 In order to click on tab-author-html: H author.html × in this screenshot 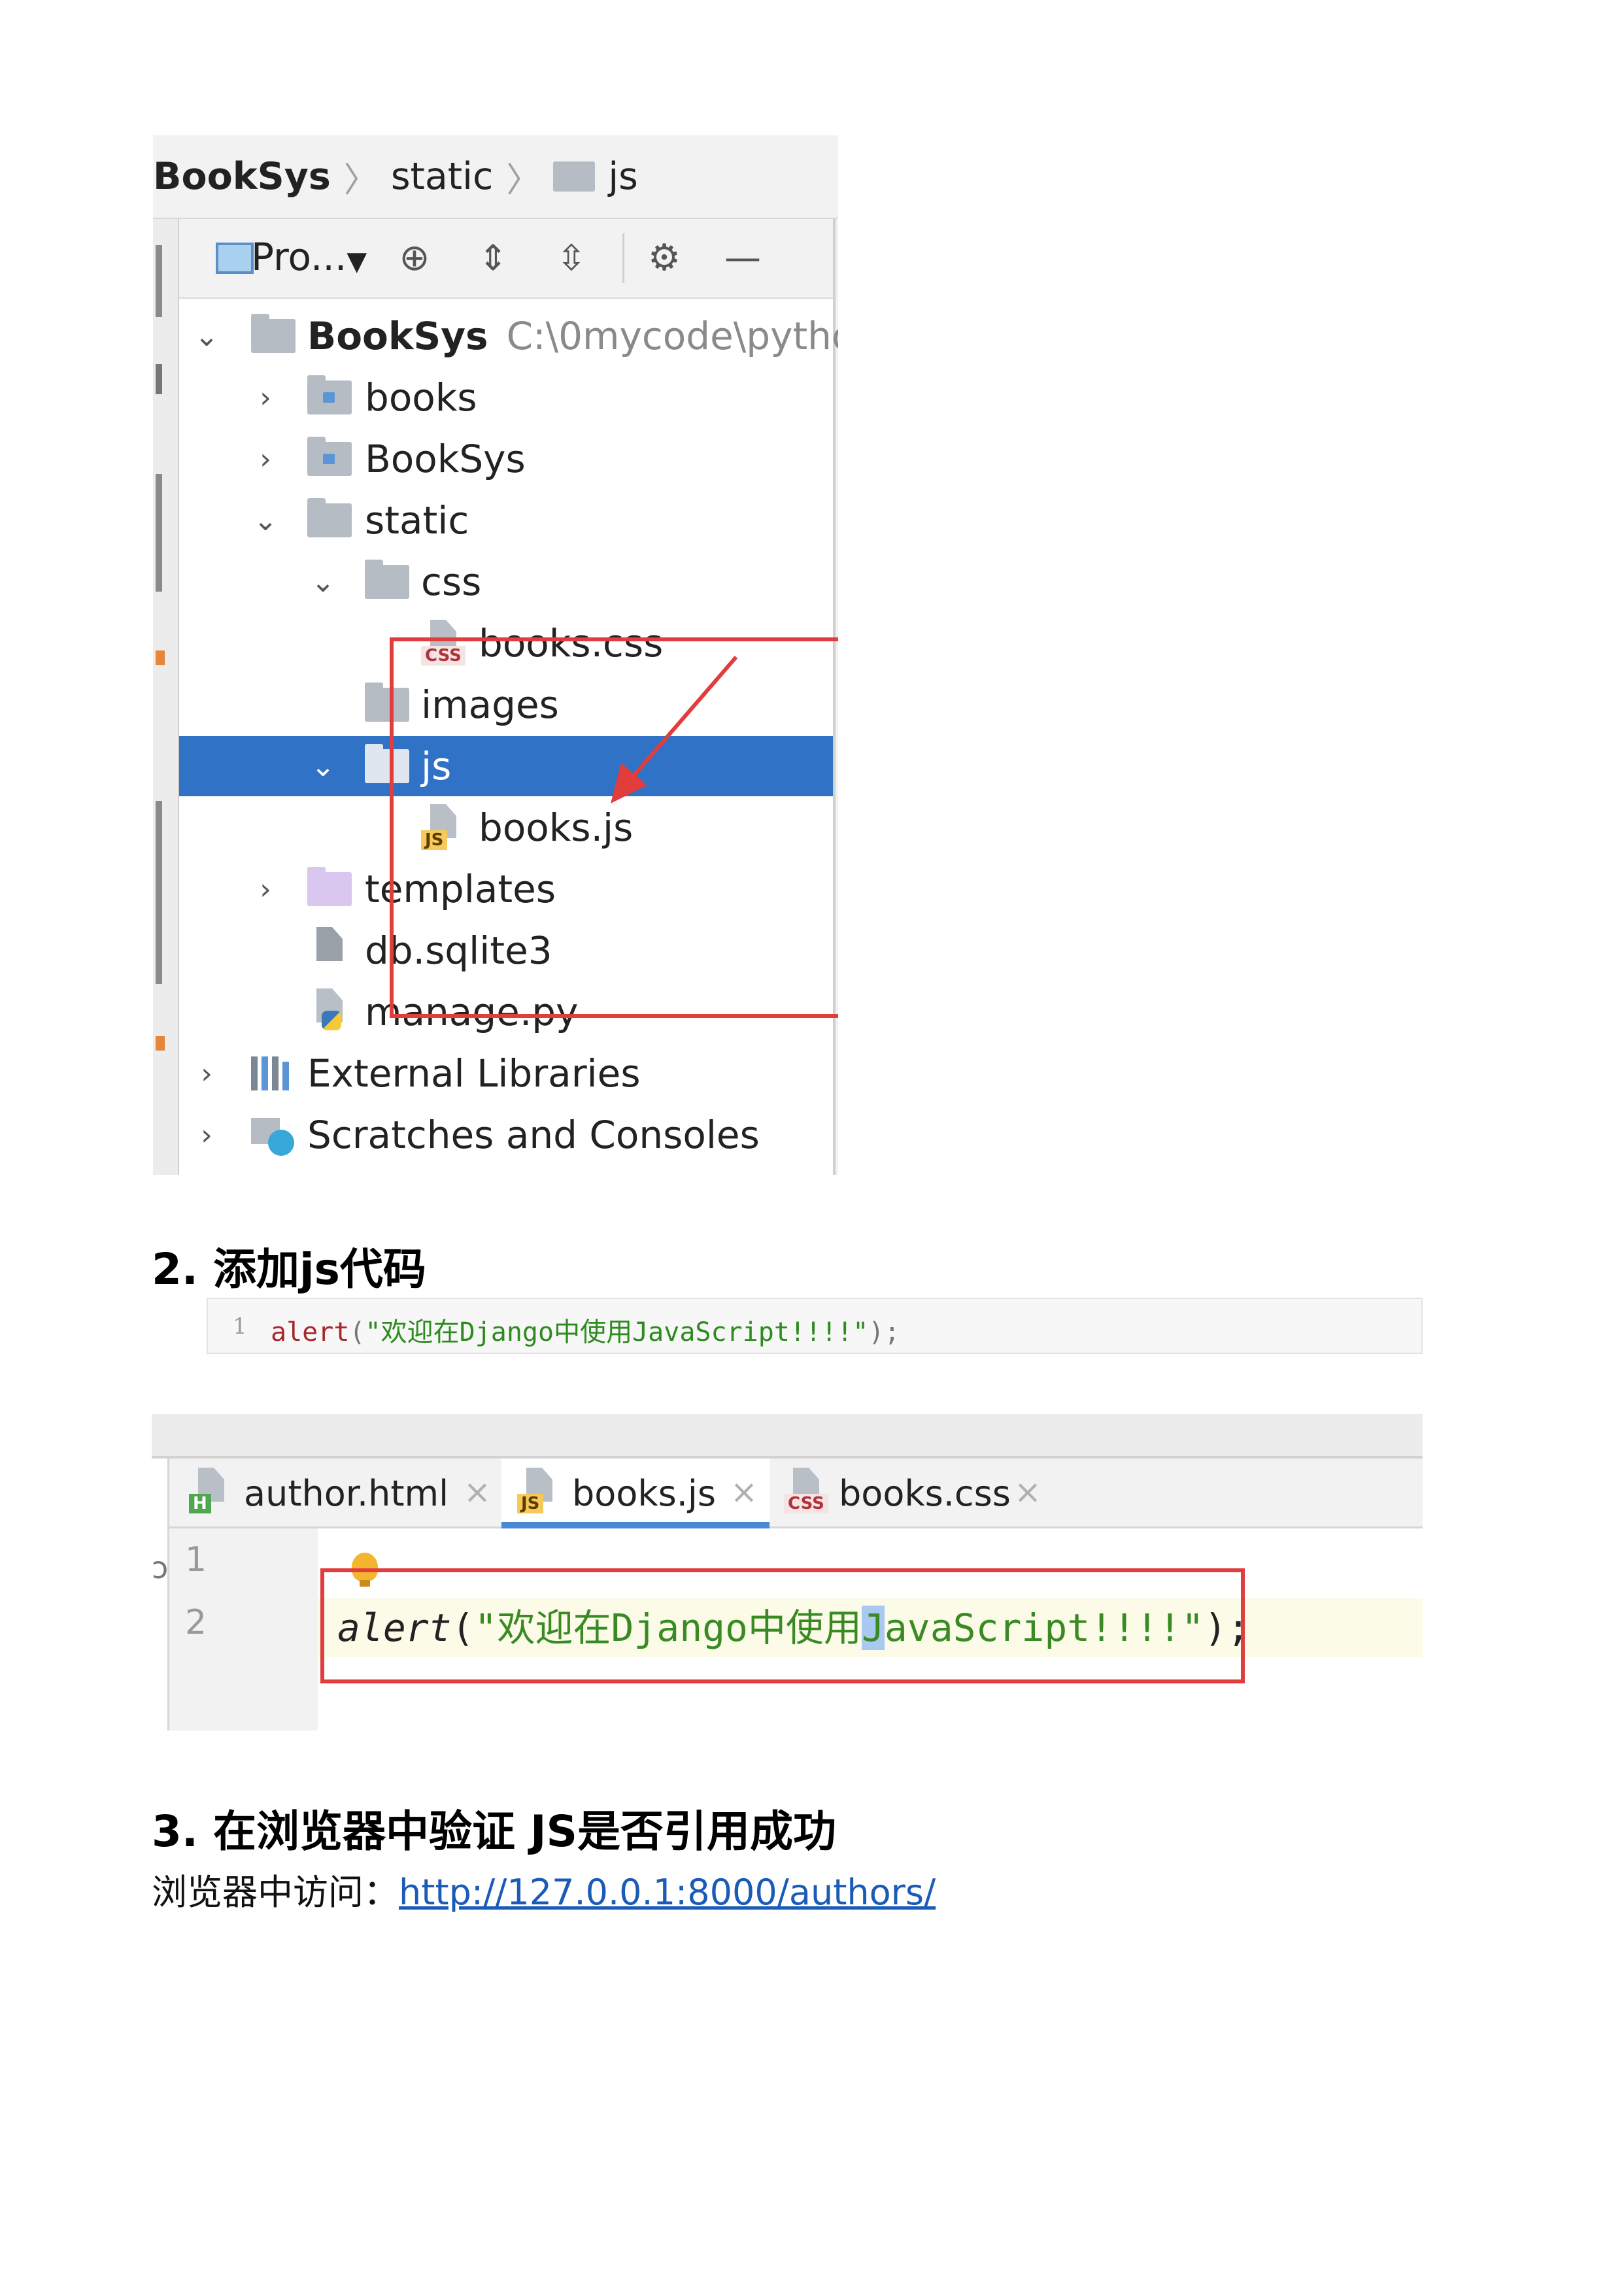, I will do `click(332, 1493)`.